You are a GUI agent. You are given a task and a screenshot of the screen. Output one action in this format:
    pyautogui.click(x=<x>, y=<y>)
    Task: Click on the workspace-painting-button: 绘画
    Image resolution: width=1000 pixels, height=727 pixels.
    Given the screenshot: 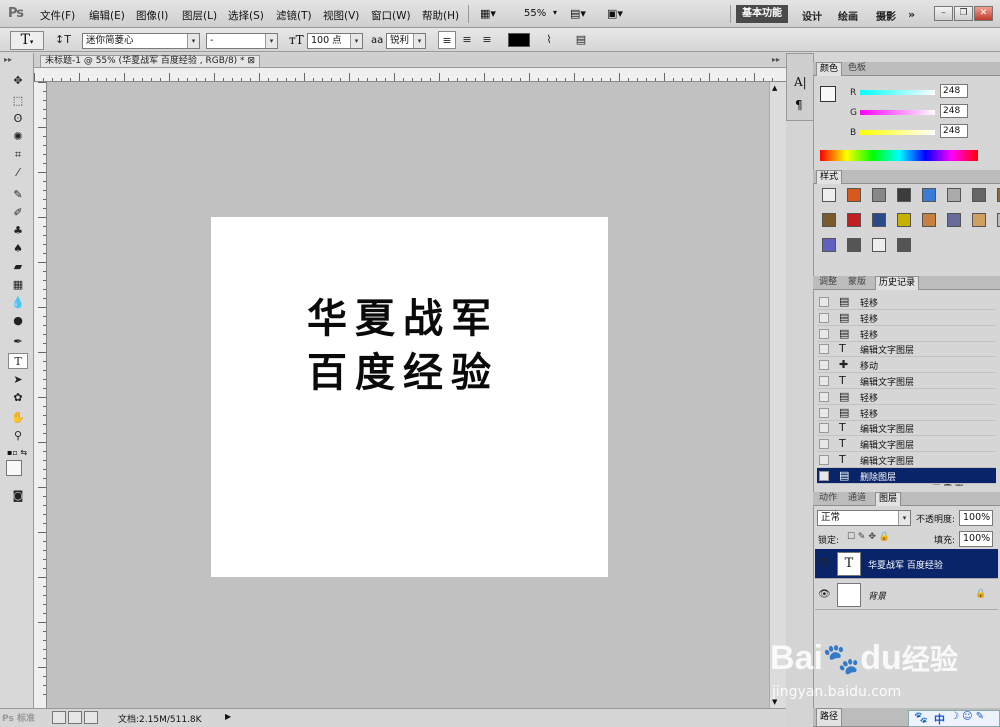 What is the action you would take?
    pyautogui.click(x=848, y=15)
    